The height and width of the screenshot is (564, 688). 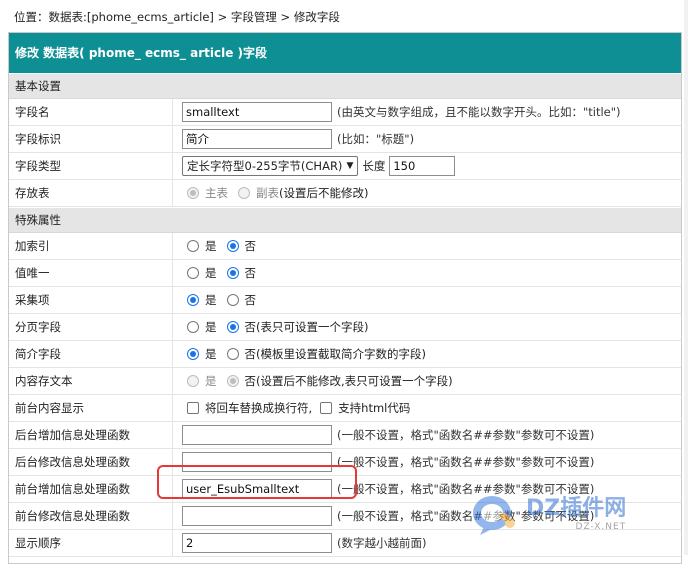 I want to click on unique-yes-label: 是, so click(x=211, y=273).